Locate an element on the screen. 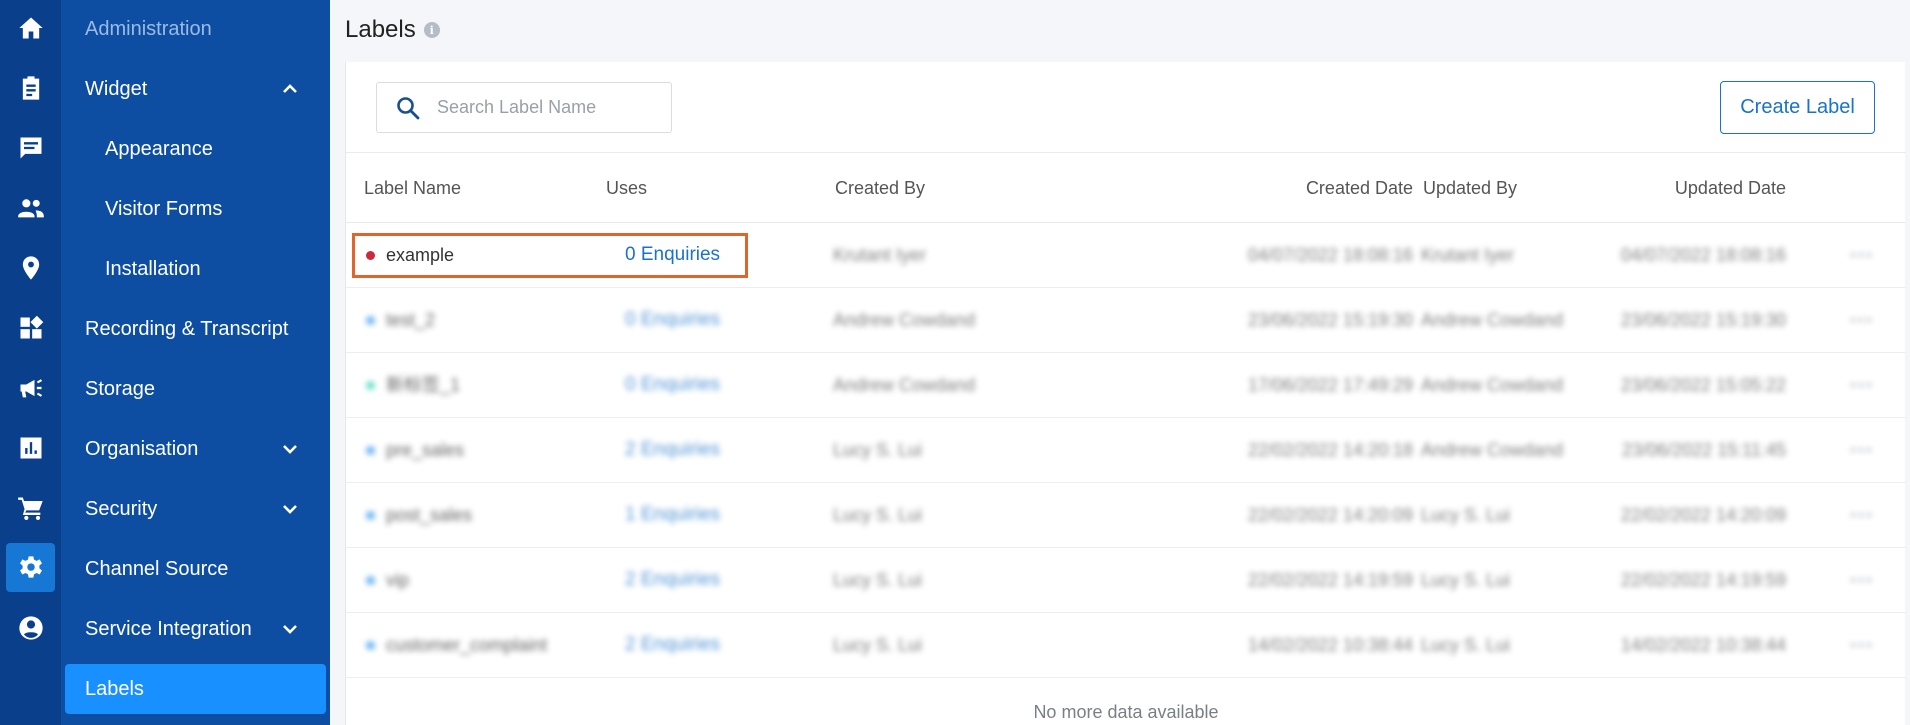  column-header-created-date: Created Date is located at coordinates (1295, 188).